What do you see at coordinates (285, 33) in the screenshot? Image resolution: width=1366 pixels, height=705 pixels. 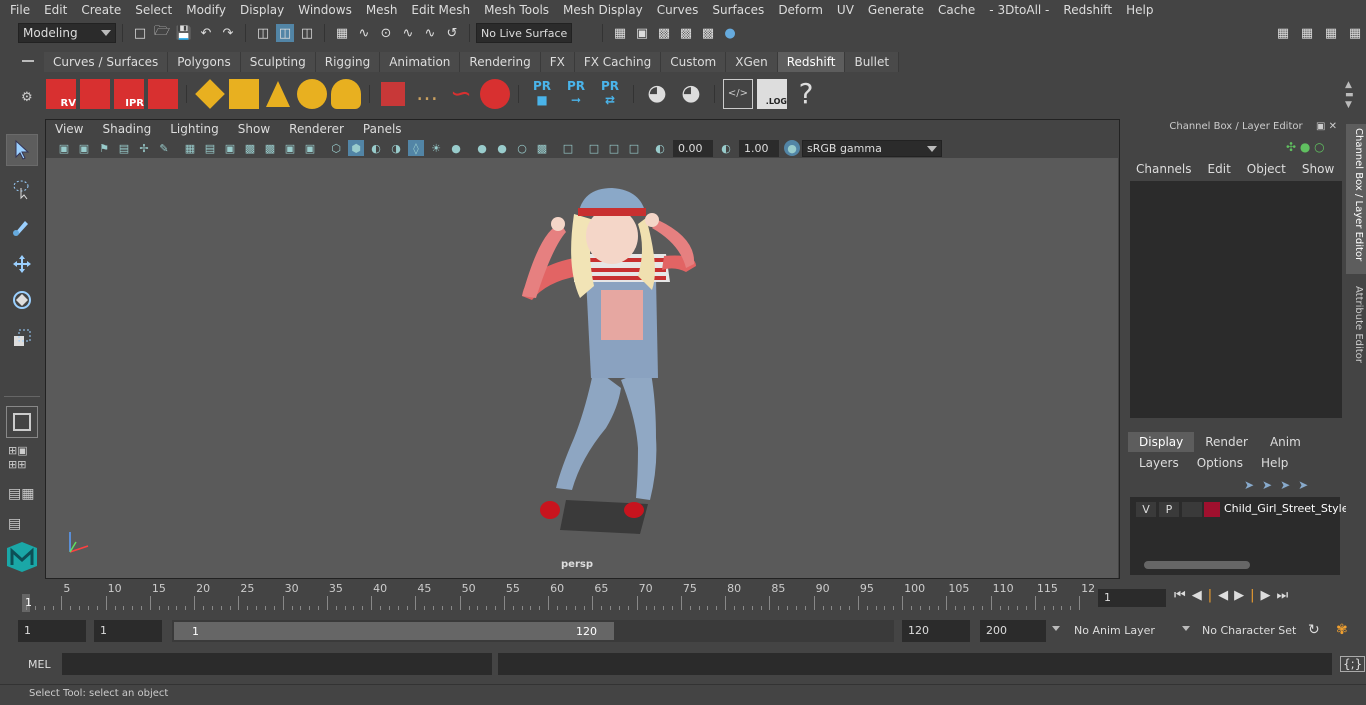 I see `select-object-icon: ◫` at bounding box center [285, 33].